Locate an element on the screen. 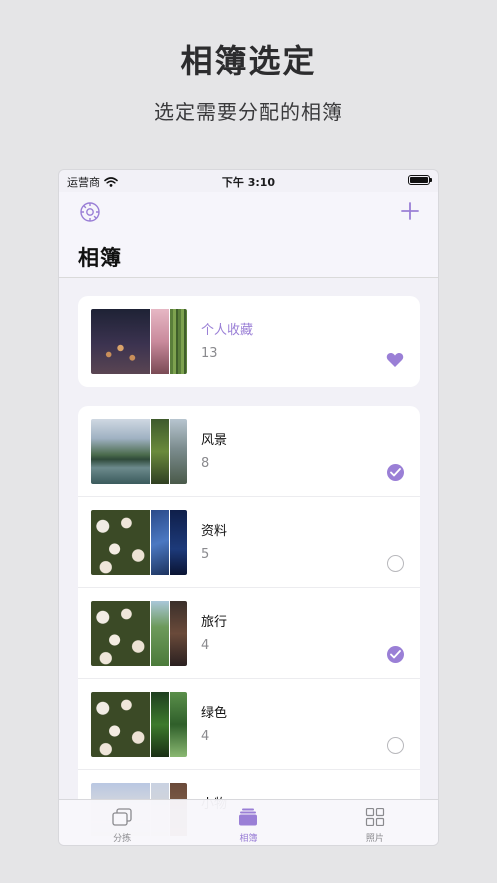 The image size is (497, 883). tab-label: 分拣 is located at coordinates (122, 839).